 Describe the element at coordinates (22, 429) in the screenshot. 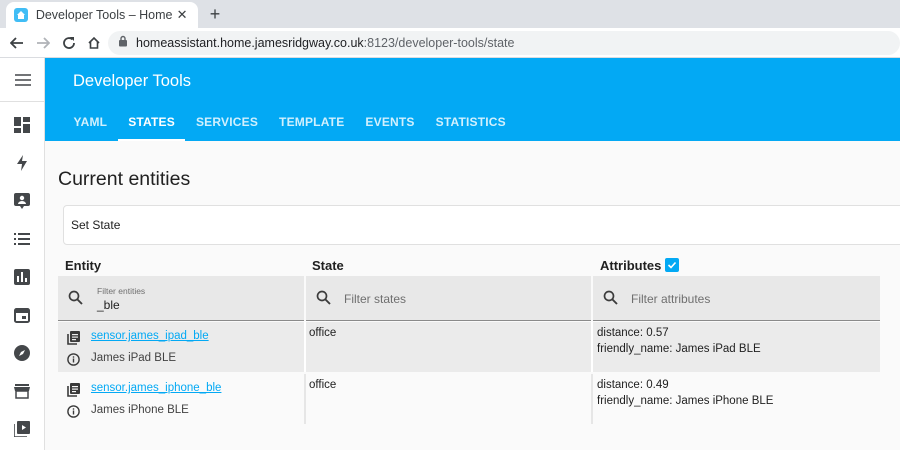

I see `media-icon` at that location.